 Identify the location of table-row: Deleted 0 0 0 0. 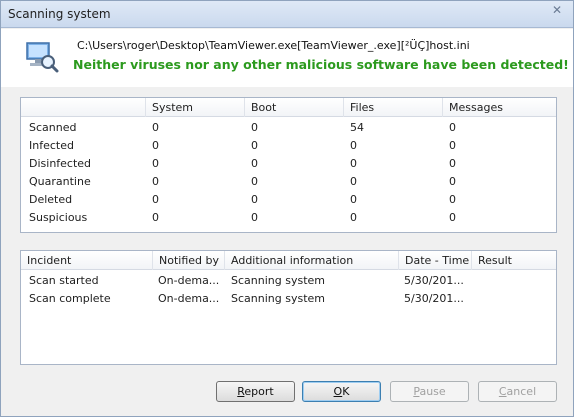
(288, 200).